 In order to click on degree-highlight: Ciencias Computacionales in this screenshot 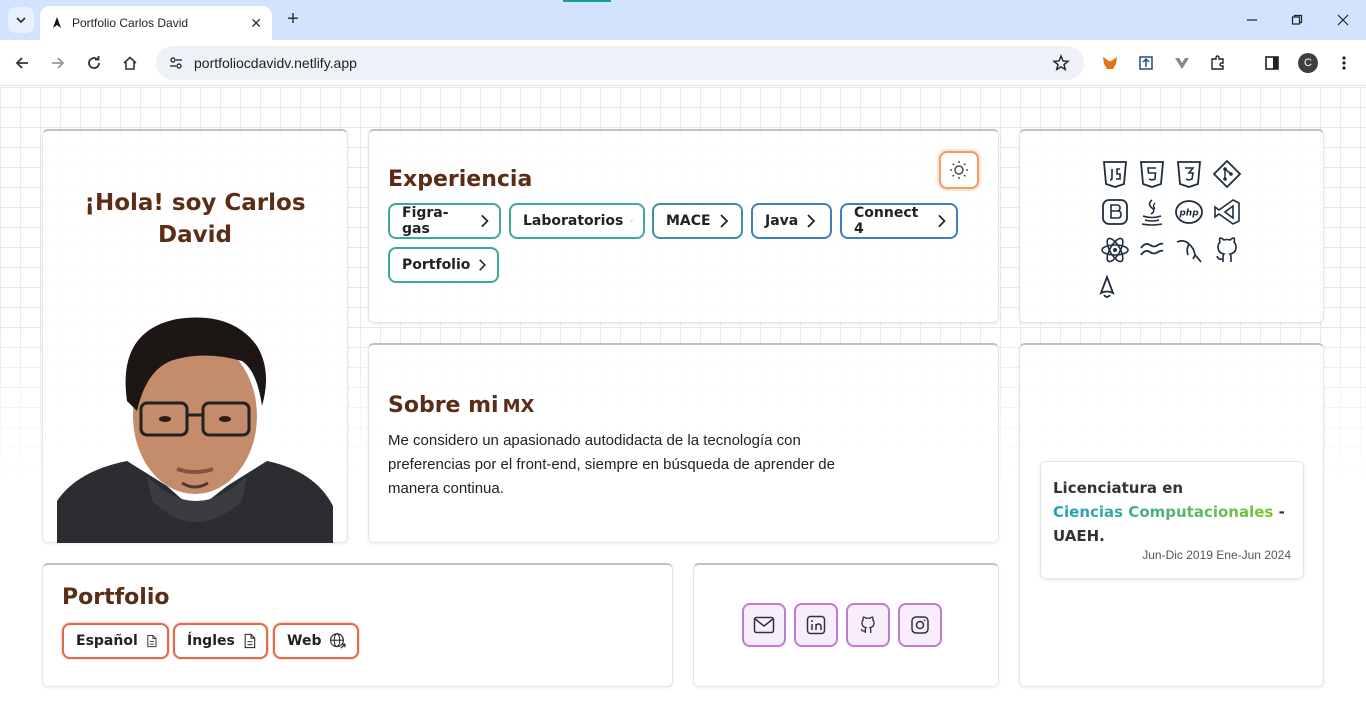, I will do `click(1163, 512)`.